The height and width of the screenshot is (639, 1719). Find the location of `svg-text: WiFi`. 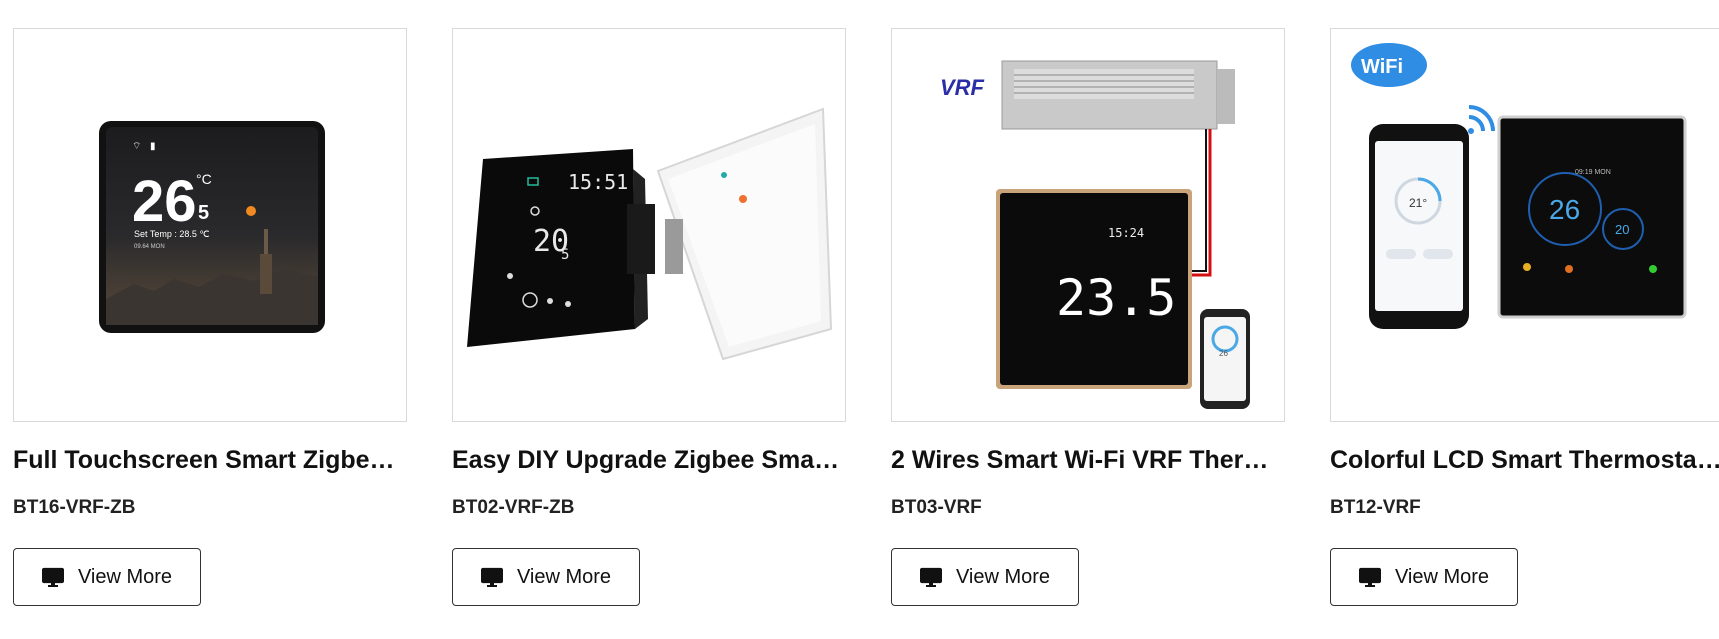

svg-text: WiFi is located at coordinates (1382, 67).